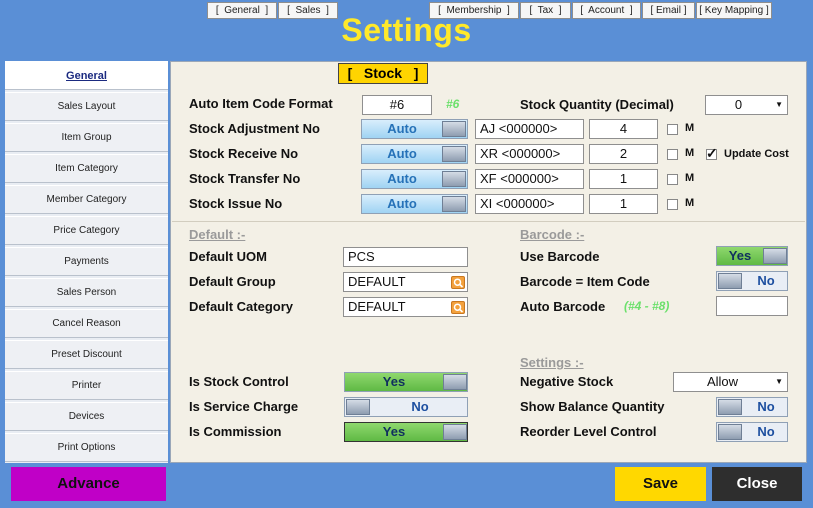 The height and width of the screenshot is (508, 813). What do you see at coordinates (406, 407) in the screenshot?
I see `service-charge-toggle: No` at bounding box center [406, 407].